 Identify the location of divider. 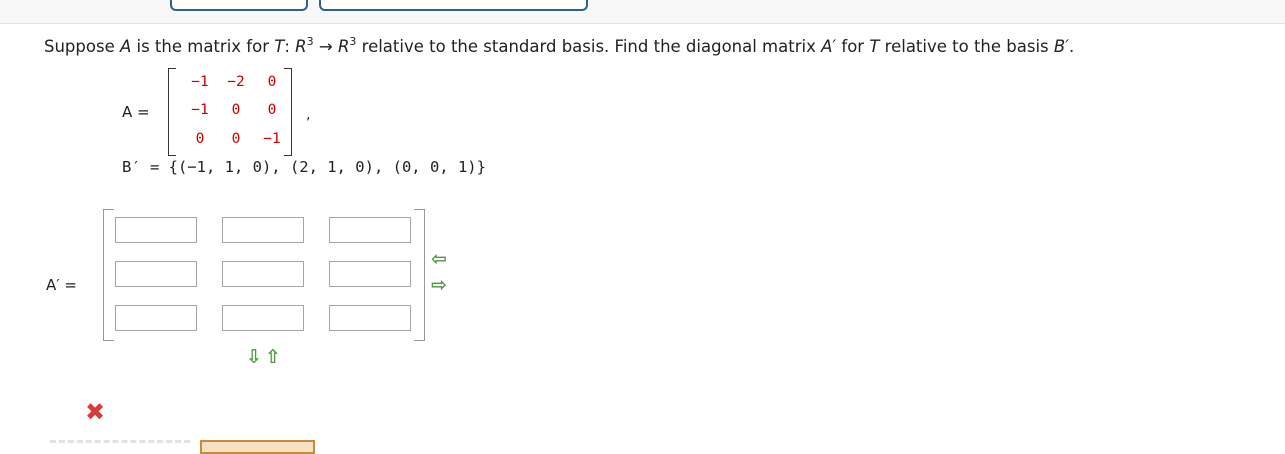
(120, 445).